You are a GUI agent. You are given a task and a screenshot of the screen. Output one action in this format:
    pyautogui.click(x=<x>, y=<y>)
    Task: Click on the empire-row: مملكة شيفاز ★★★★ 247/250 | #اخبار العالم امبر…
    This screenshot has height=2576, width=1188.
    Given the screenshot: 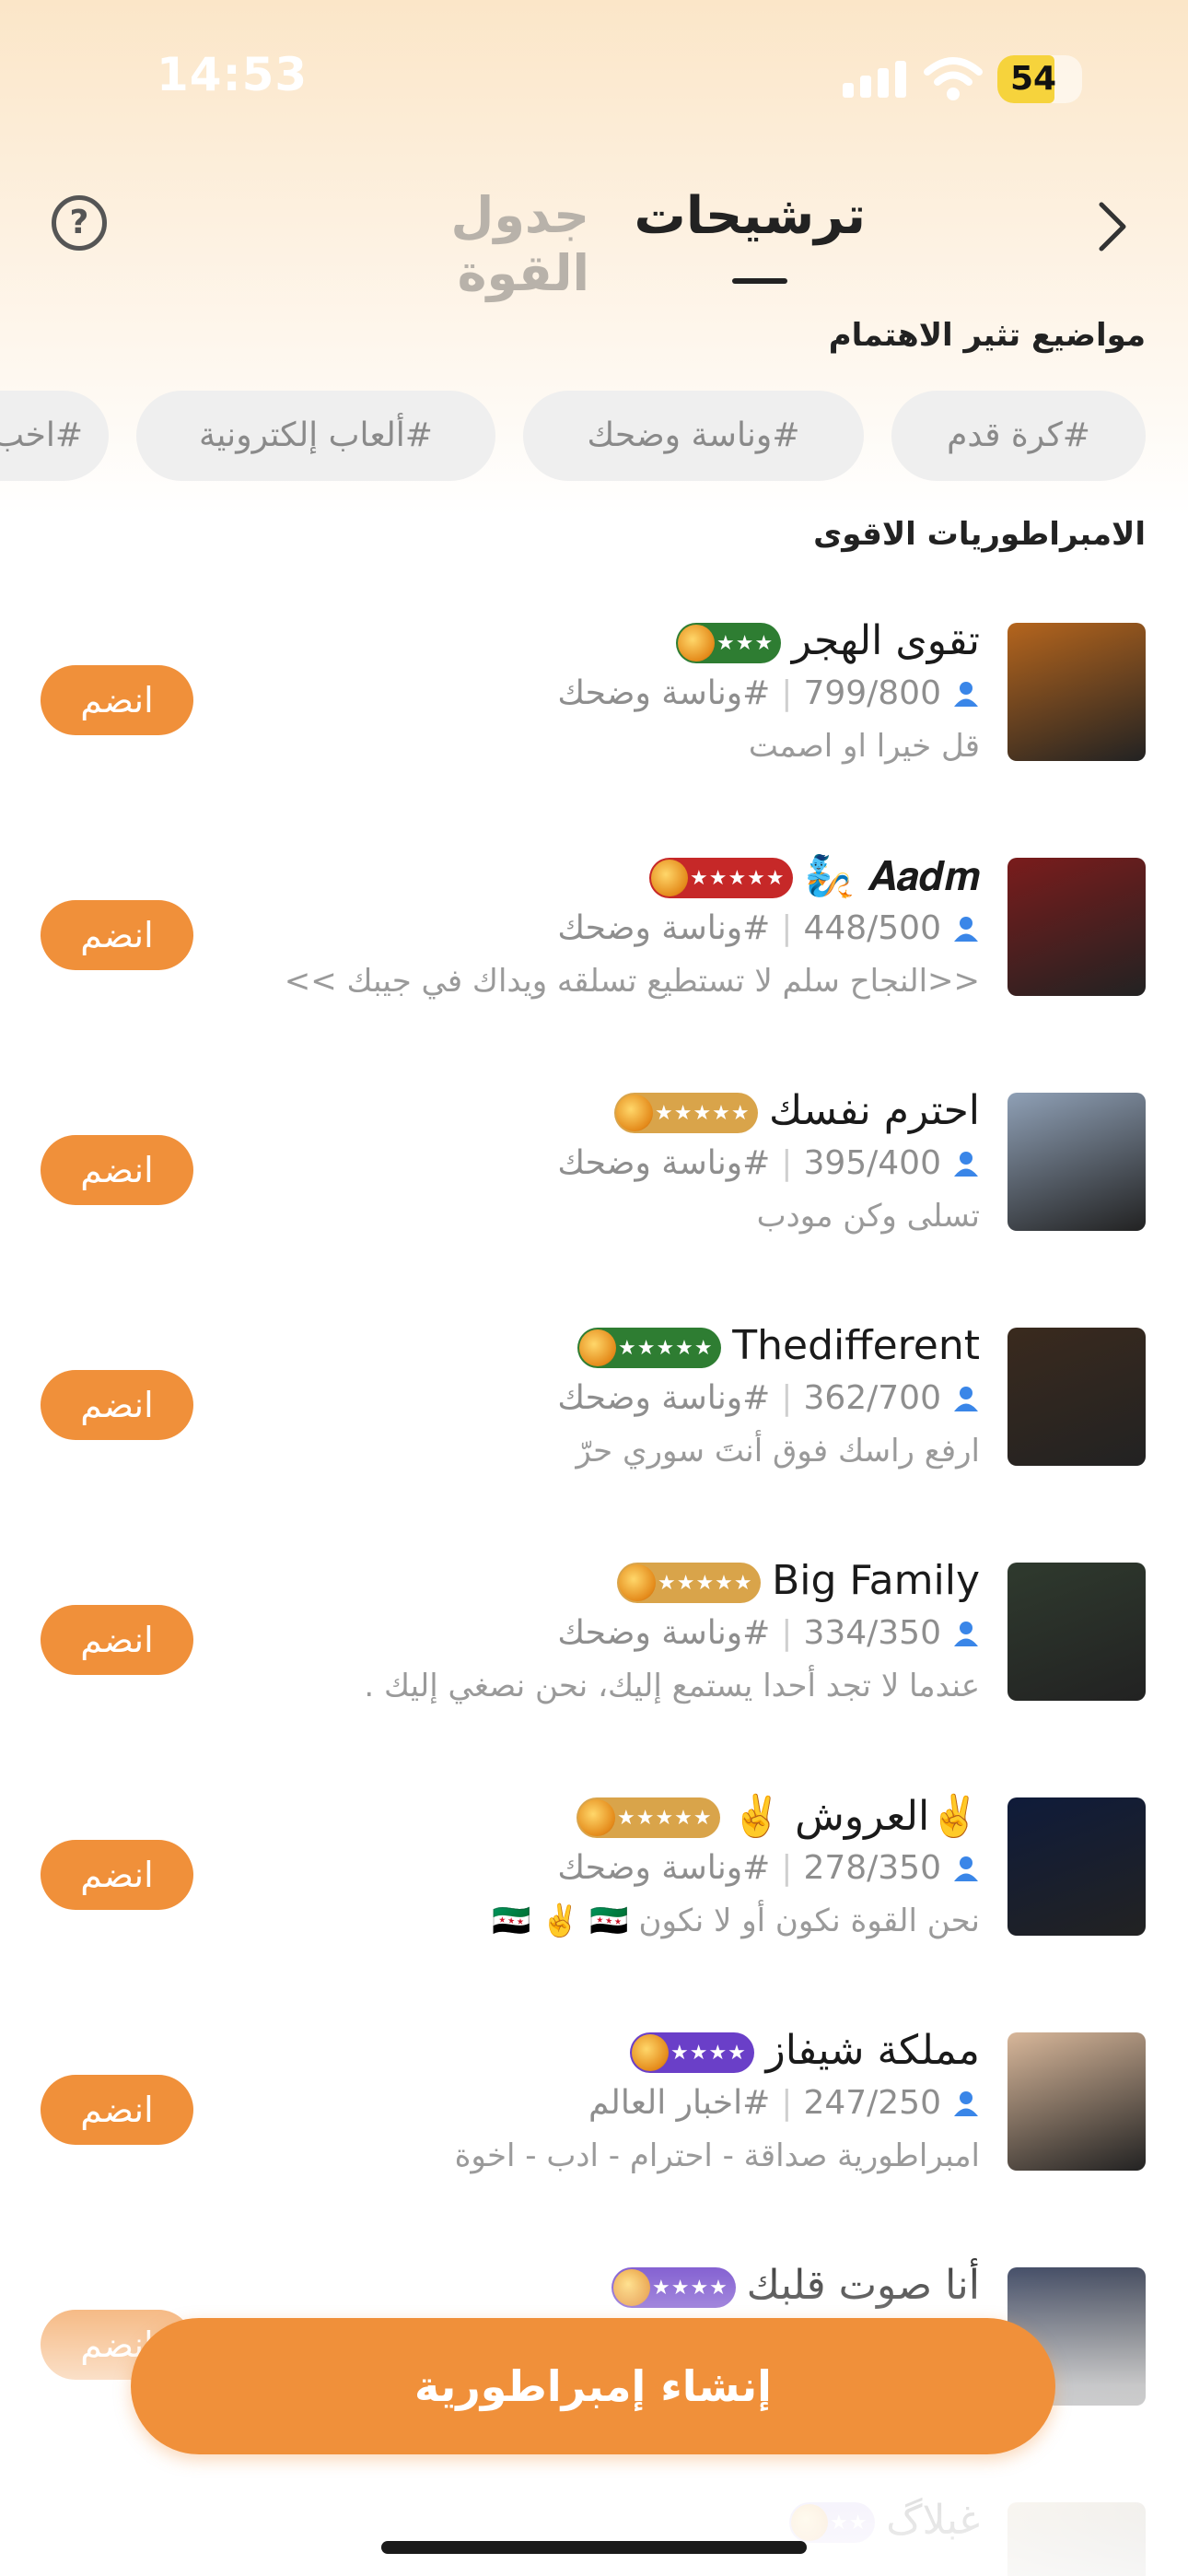 What is the action you would take?
    pyautogui.click(x=594, y=2122)
    